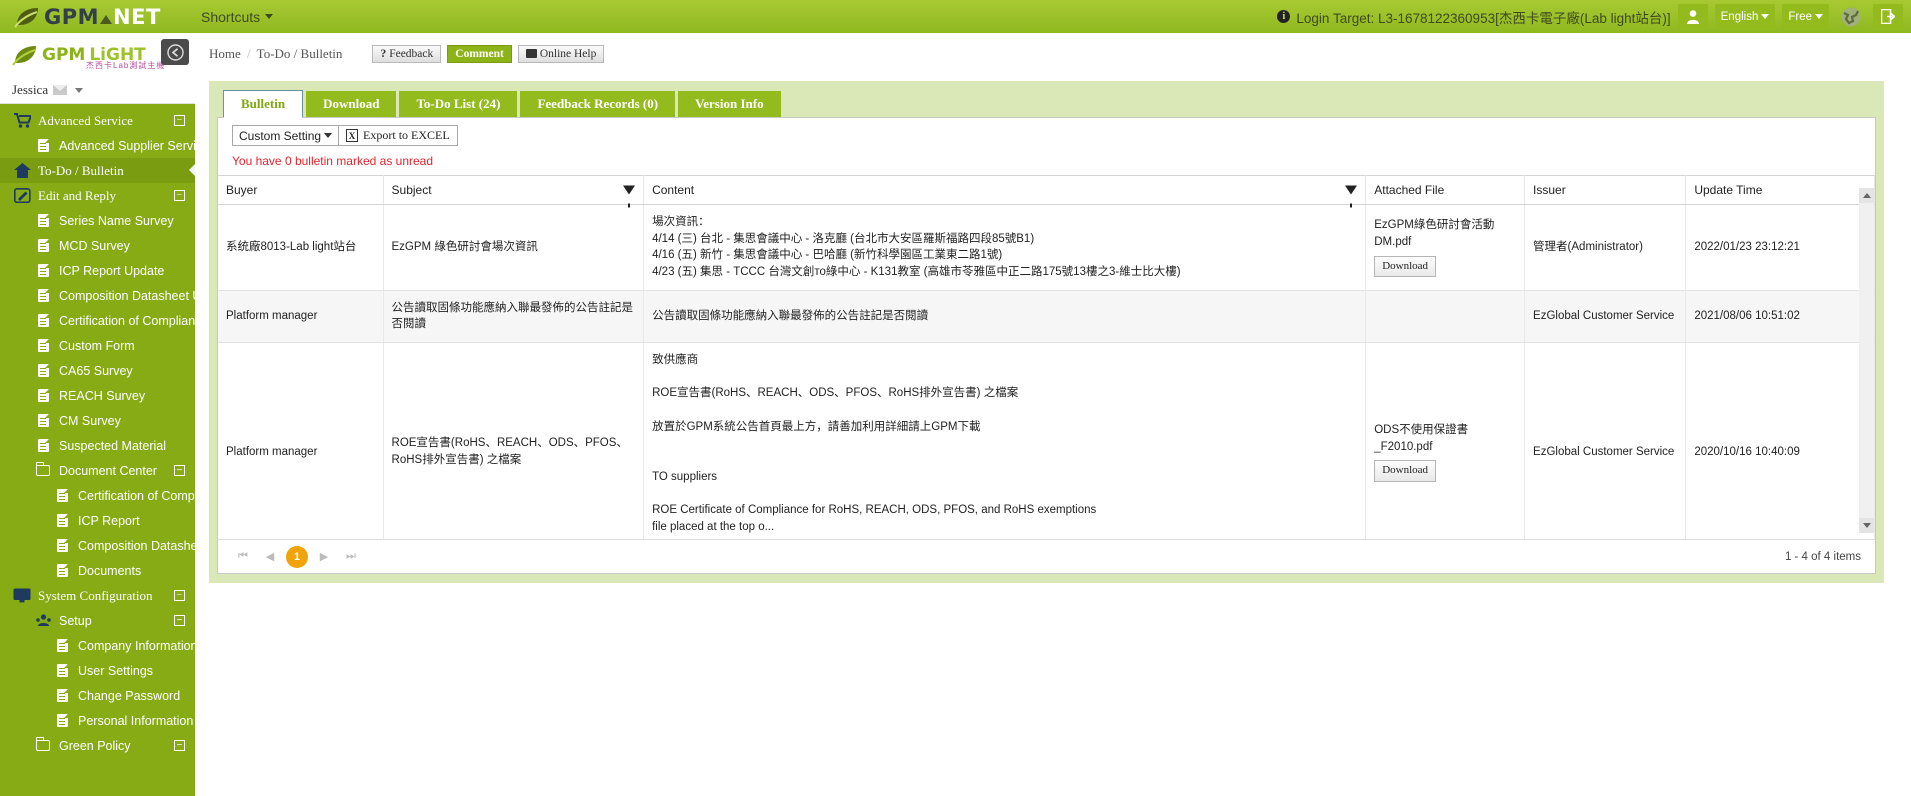 The height and width of the screenshot is (796, 1911). Describe the element at coordinates (97, 695) in the screenshot. I see `sidebar-item-change-password: Change Password` at that location.